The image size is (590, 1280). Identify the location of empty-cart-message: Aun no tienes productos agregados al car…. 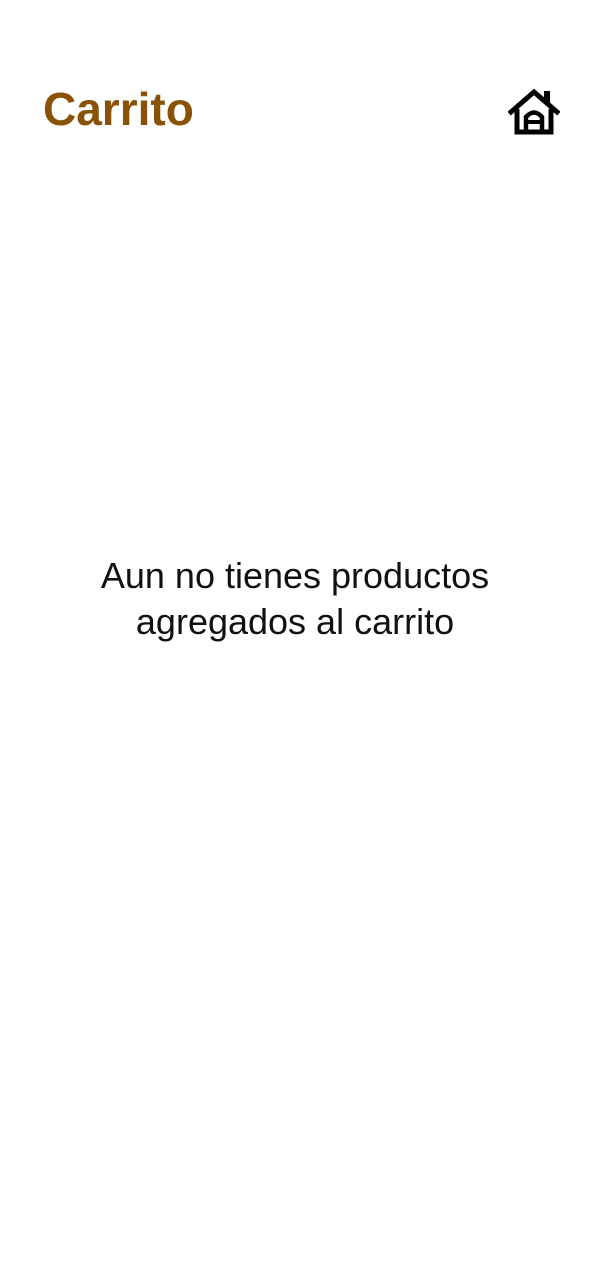
(295, 599).